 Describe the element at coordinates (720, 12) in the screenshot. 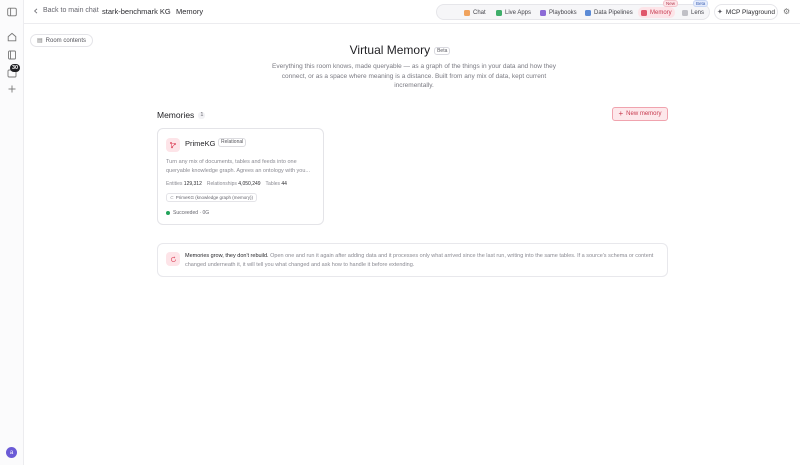

I see `mcp-icon: ✦` at that location.